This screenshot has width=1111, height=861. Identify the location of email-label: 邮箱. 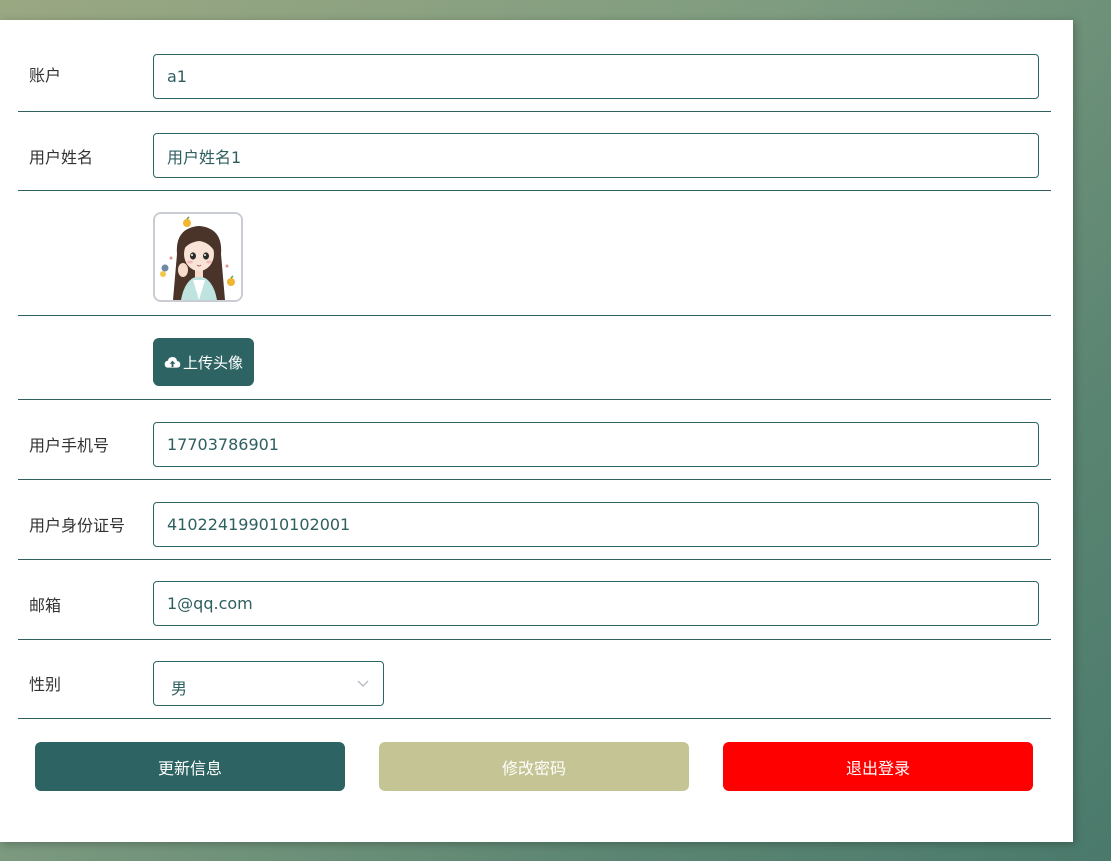
(45, 605).